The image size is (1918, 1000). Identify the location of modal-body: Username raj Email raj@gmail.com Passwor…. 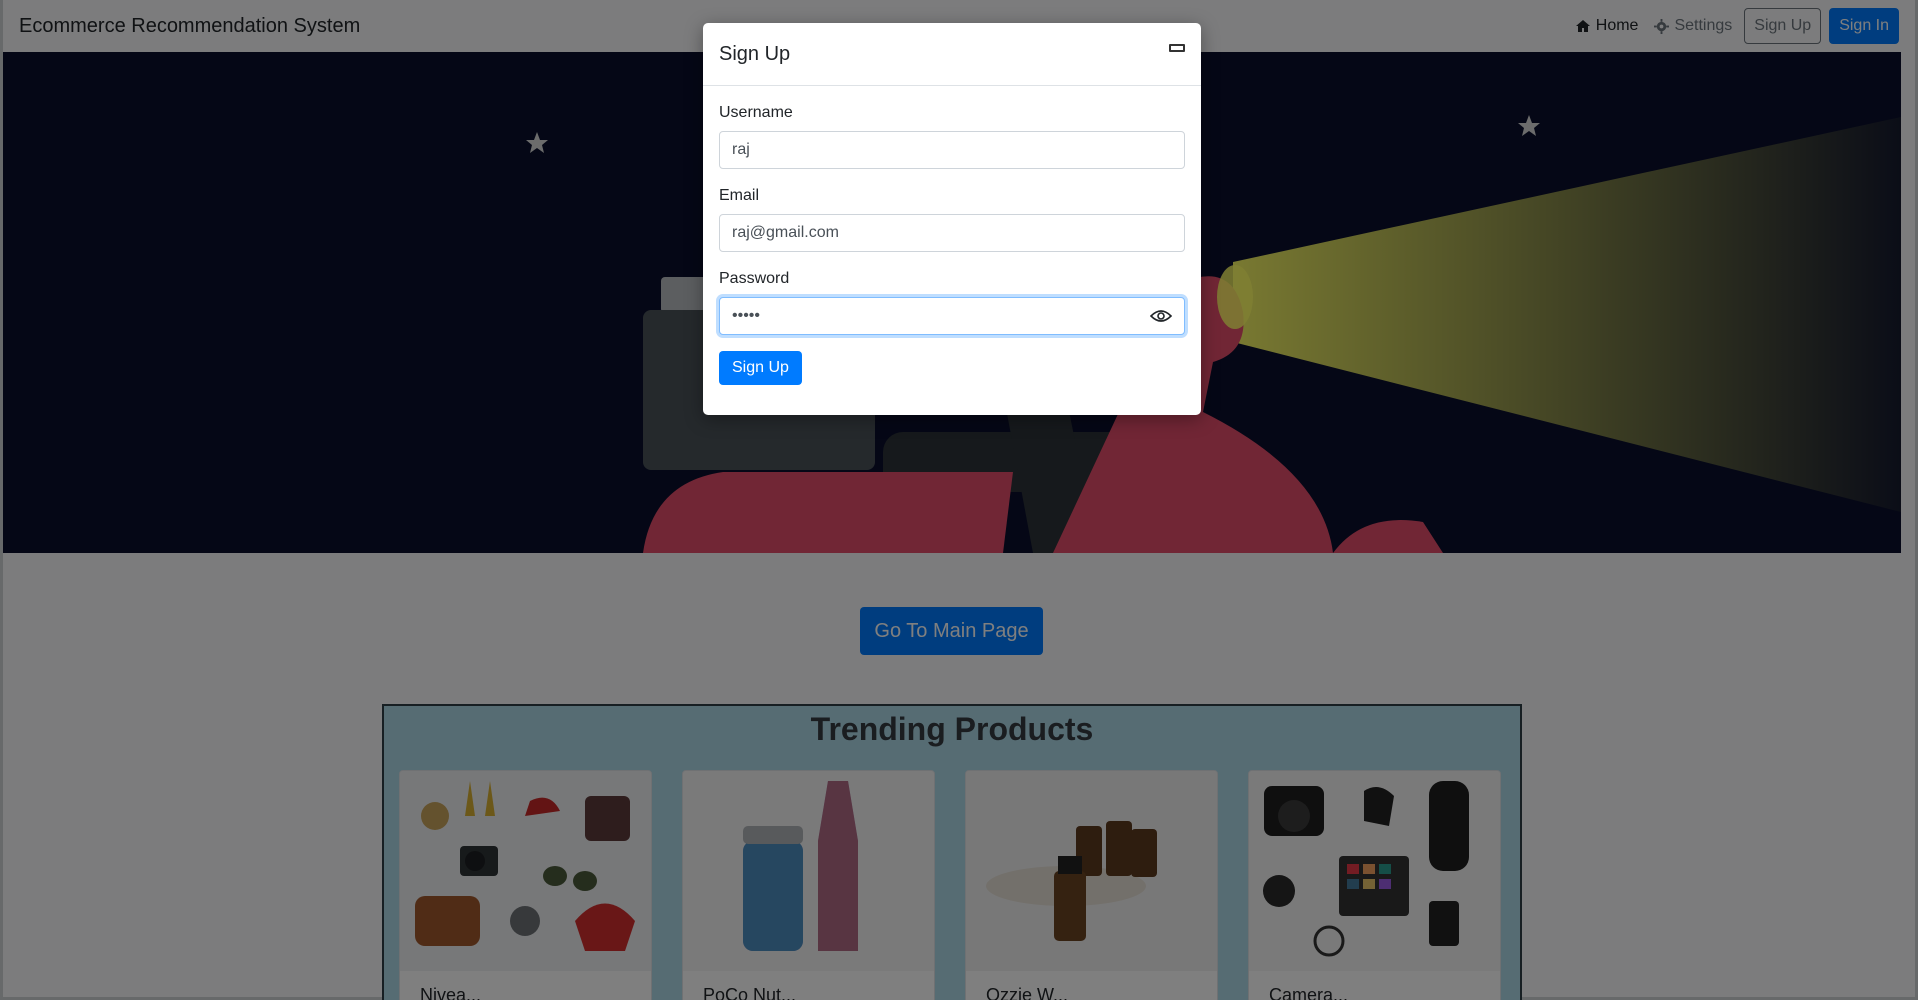
(952, 235).